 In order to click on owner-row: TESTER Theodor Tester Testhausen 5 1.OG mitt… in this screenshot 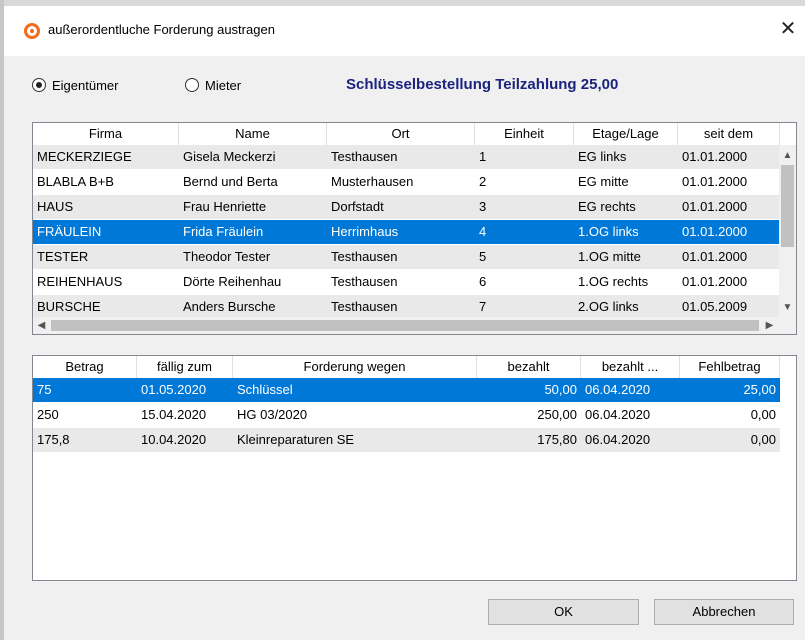, I will do `click(406, 257)`.